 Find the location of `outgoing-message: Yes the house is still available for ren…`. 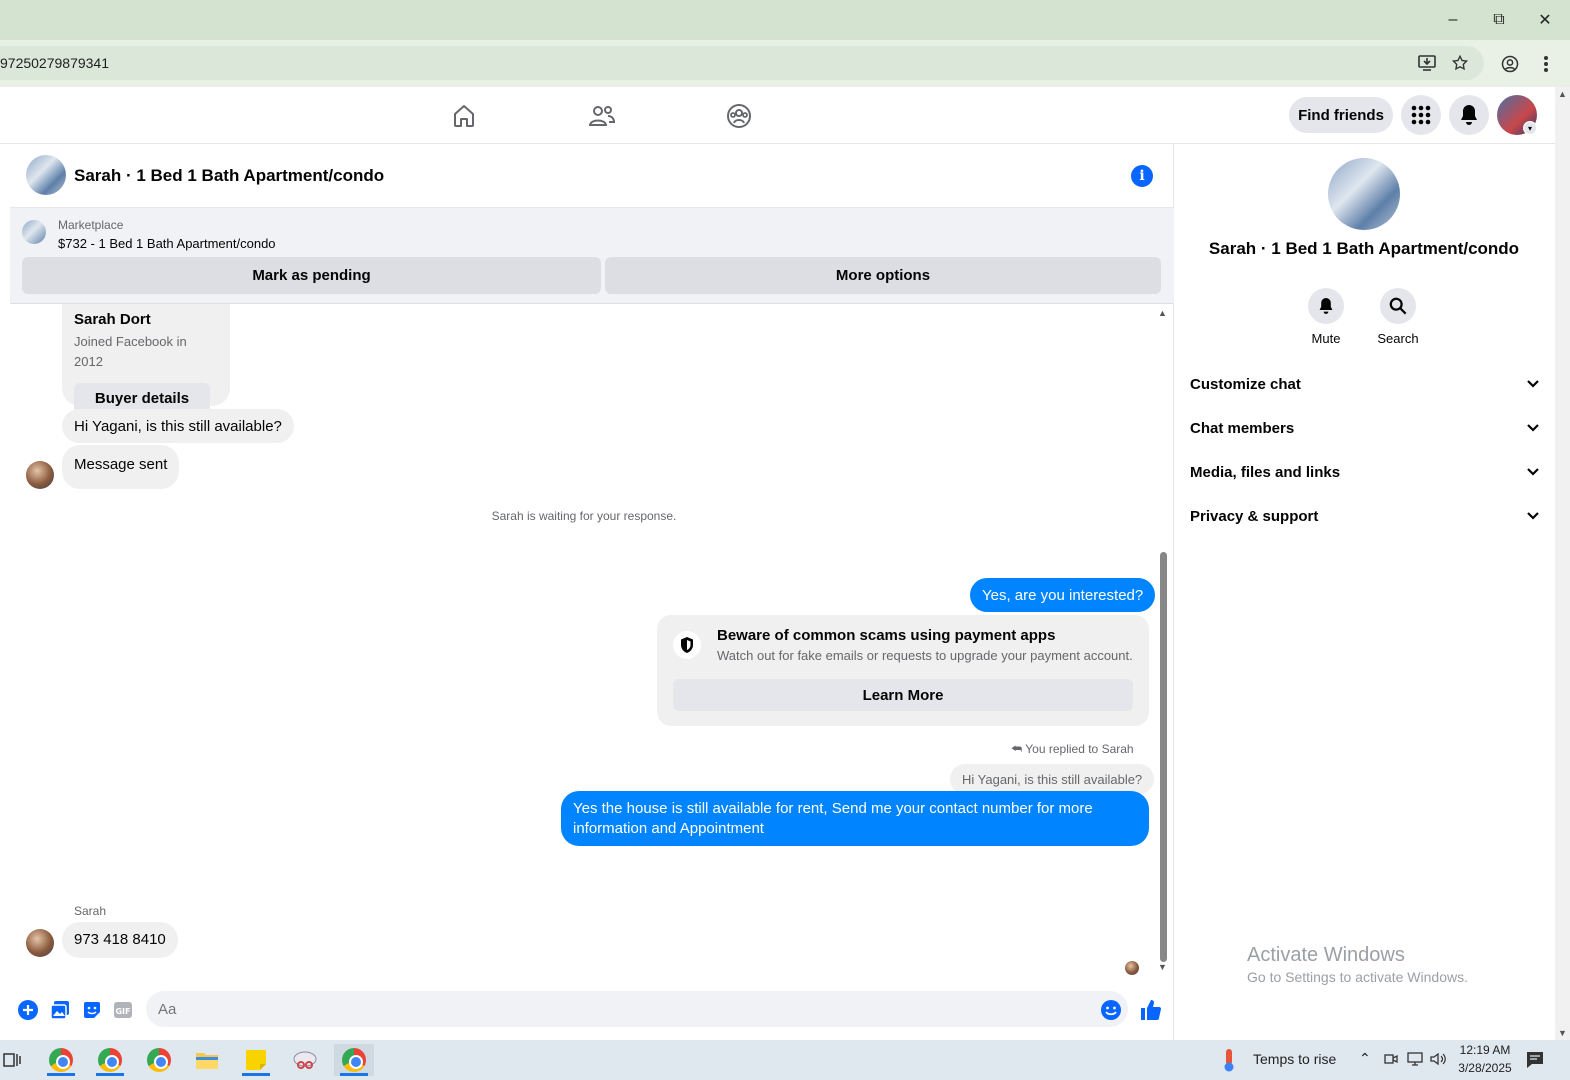

outgoing-message: Yes the house is still available for ren… is located at coordinates (855, 818).